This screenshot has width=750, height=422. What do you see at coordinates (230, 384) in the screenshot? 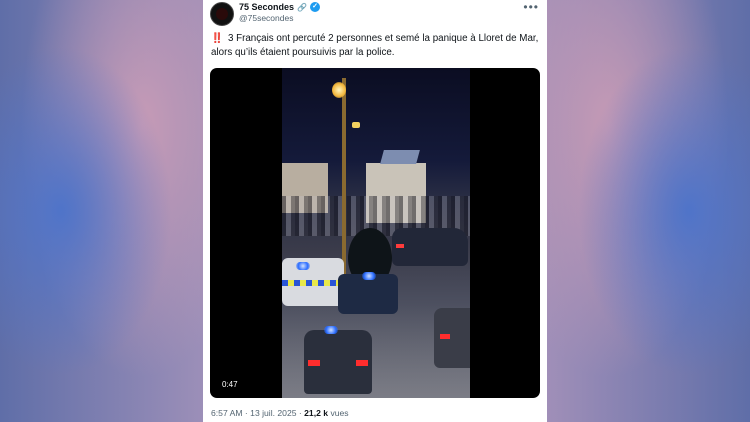
I see `video-duration: 0:47` at bounding box center [230, 384].